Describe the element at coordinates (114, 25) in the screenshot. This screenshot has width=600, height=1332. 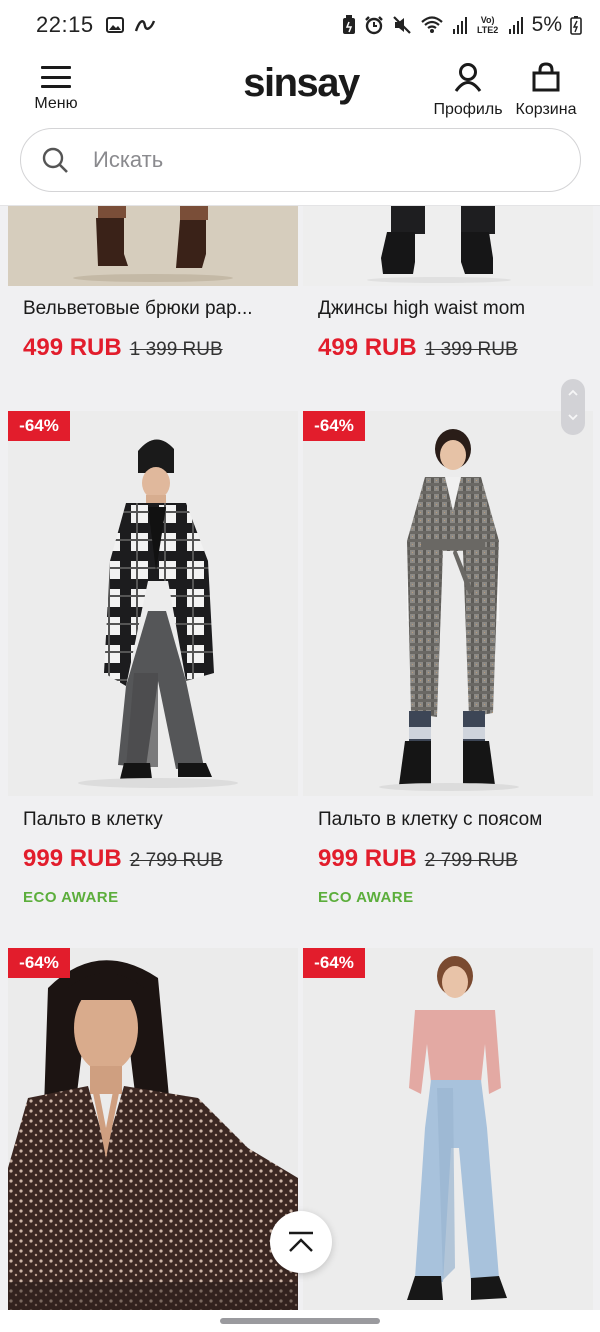
I see `gallery-icon` at that location.